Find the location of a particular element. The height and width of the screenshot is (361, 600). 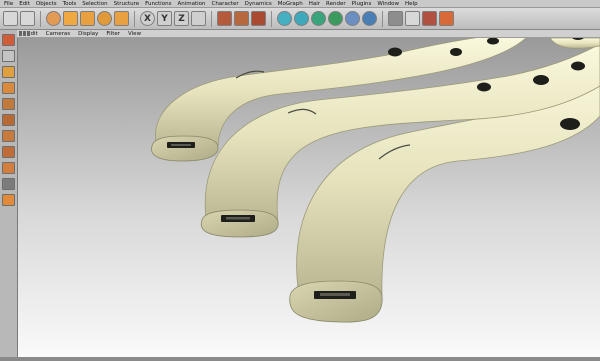

menu-help: Help is located at coordinates (411, 4).